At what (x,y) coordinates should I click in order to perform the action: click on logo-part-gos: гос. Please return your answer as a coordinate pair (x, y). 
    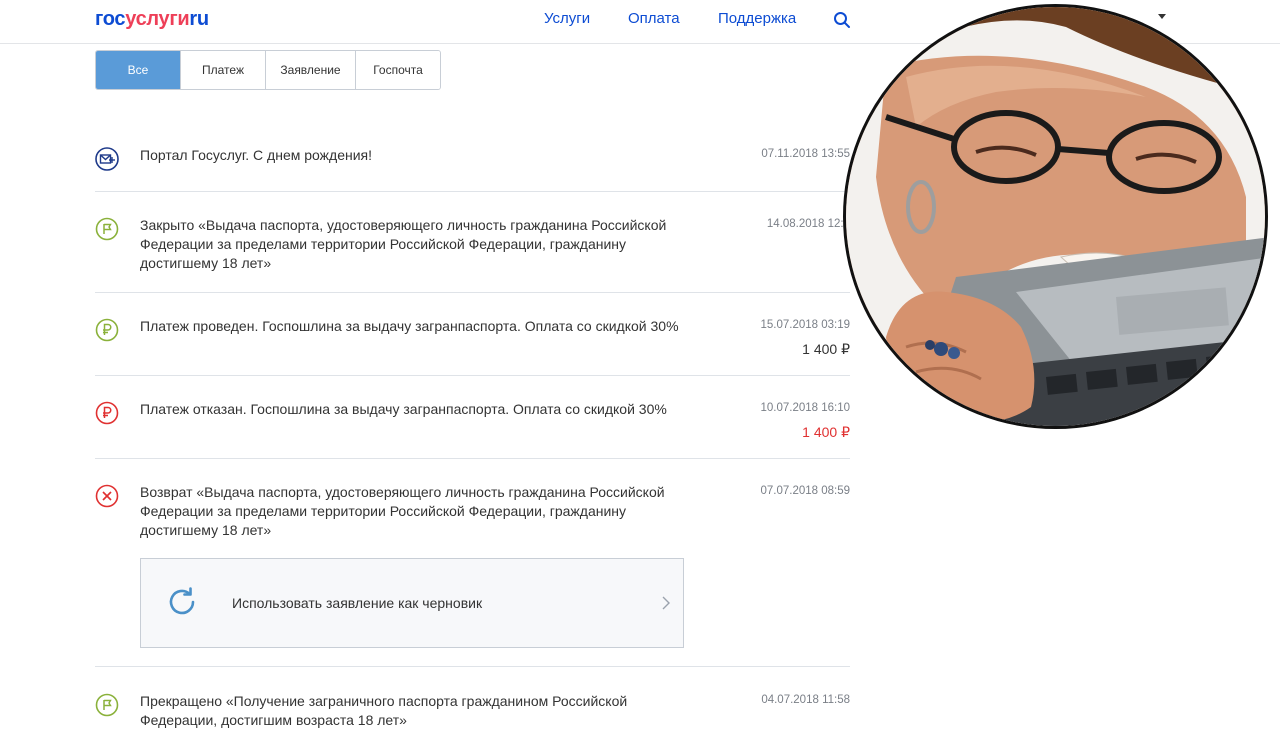
    Looking at the image, I should click on (110, 19).